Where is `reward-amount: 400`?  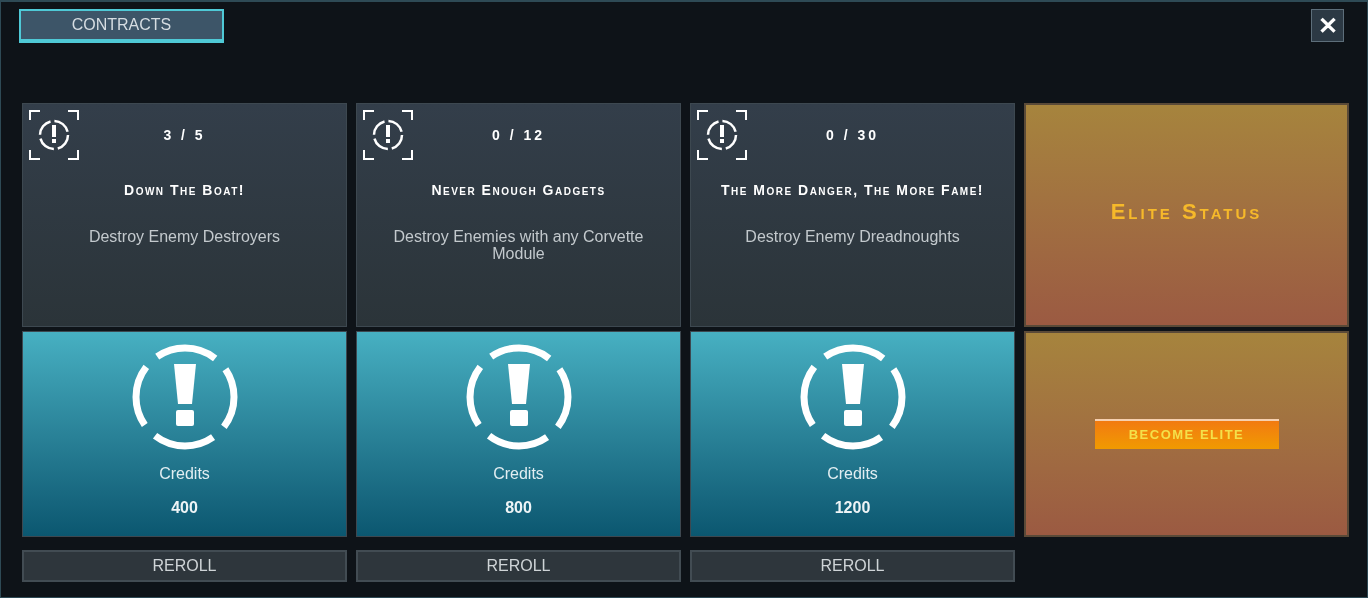
reward-amount: 400 is located at coordinates (184, 508).